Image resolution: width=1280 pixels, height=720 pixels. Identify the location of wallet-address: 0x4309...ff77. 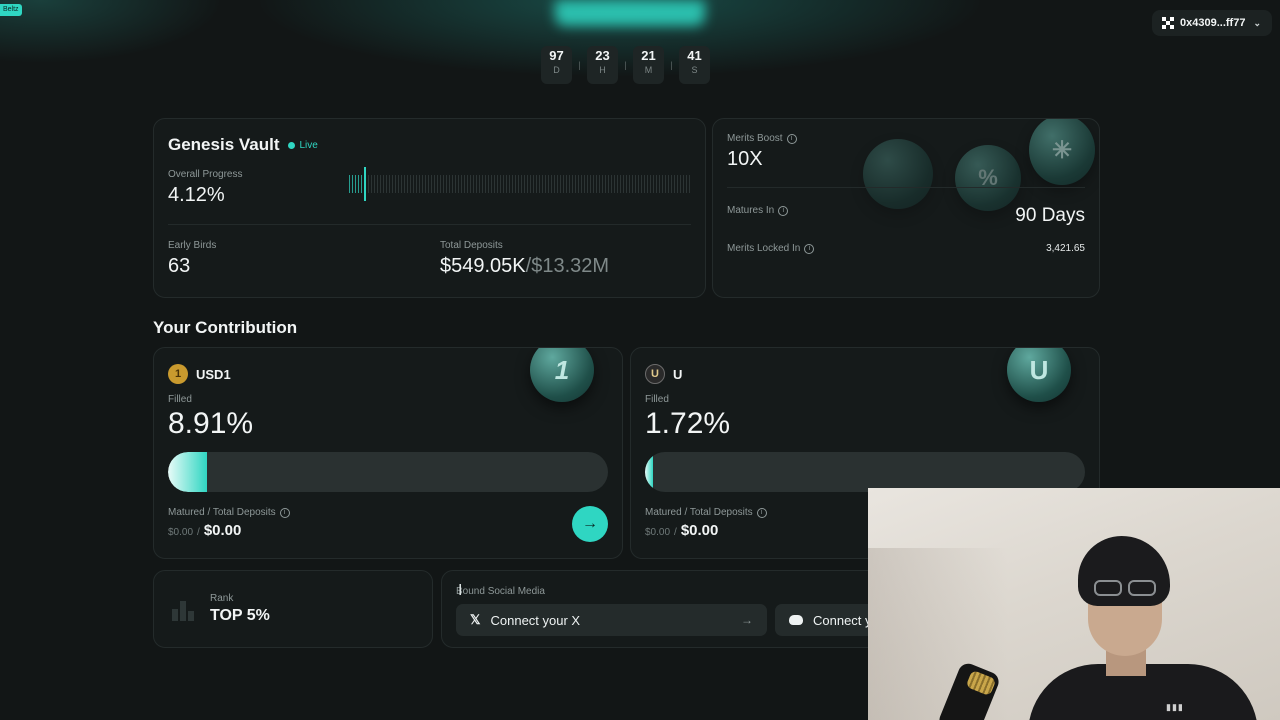
(1213, 23).